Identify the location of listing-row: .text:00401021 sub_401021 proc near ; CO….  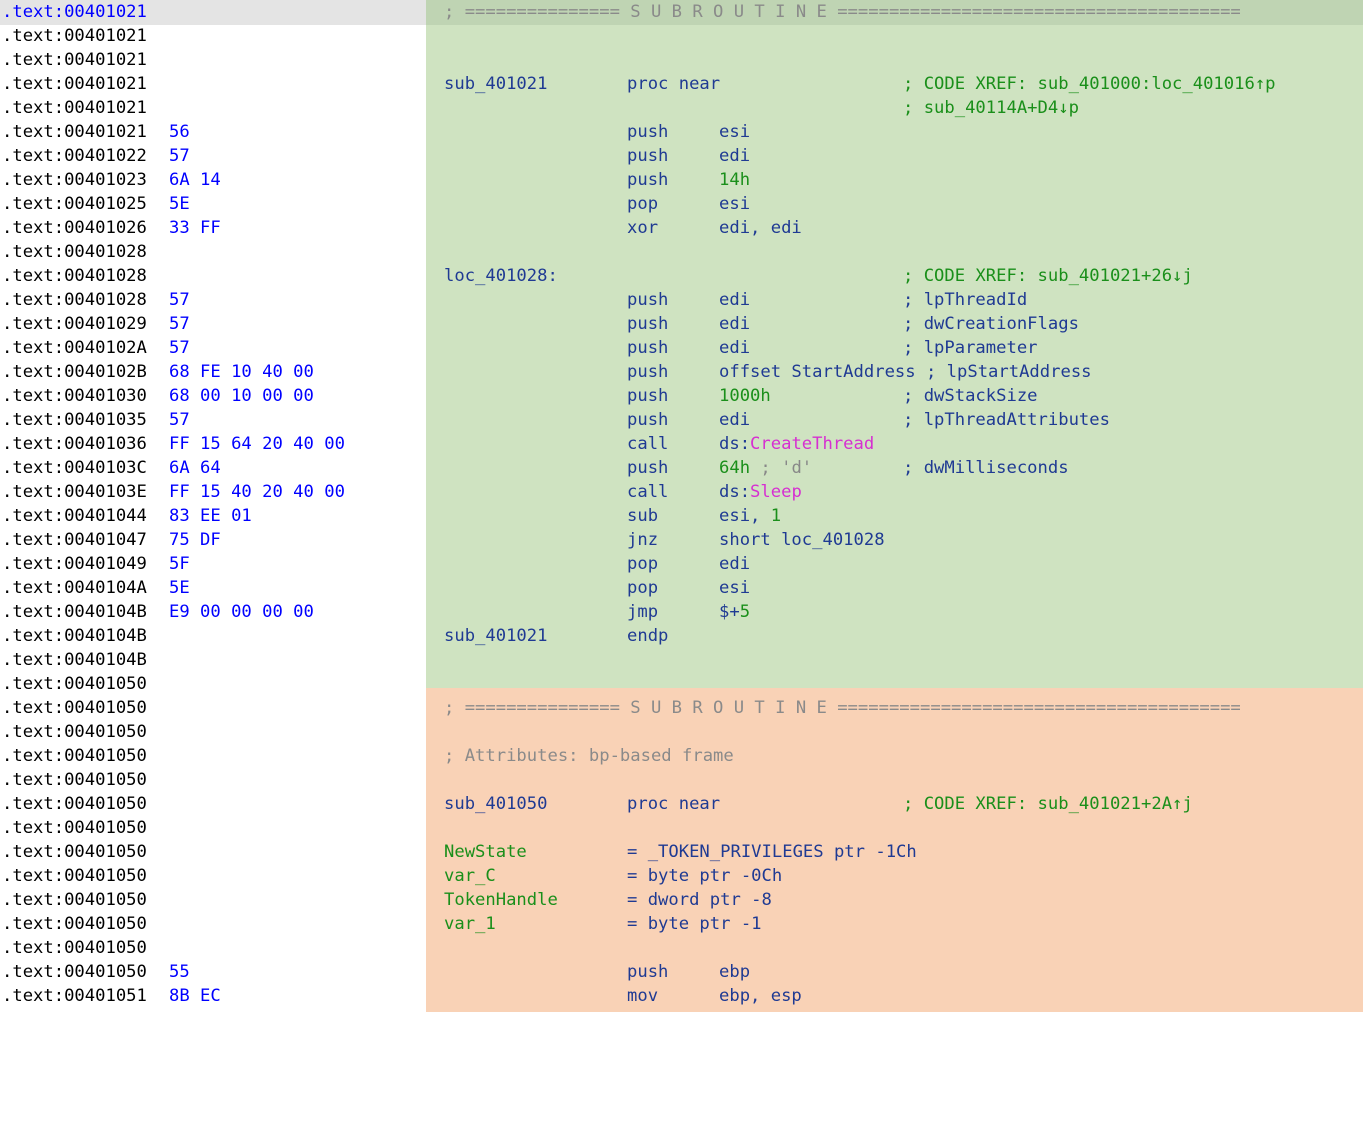
(681, 84).